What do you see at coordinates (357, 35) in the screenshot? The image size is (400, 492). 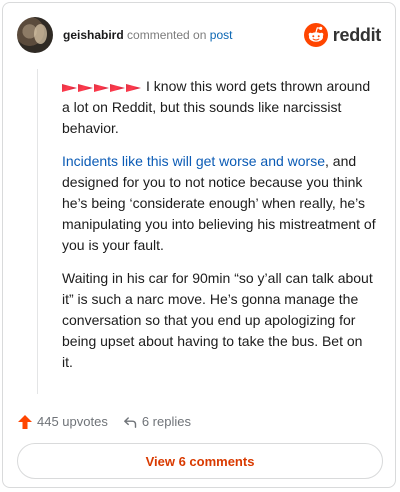 I see `reddit-wordmark: reddit` at bounding box center [357, 35].